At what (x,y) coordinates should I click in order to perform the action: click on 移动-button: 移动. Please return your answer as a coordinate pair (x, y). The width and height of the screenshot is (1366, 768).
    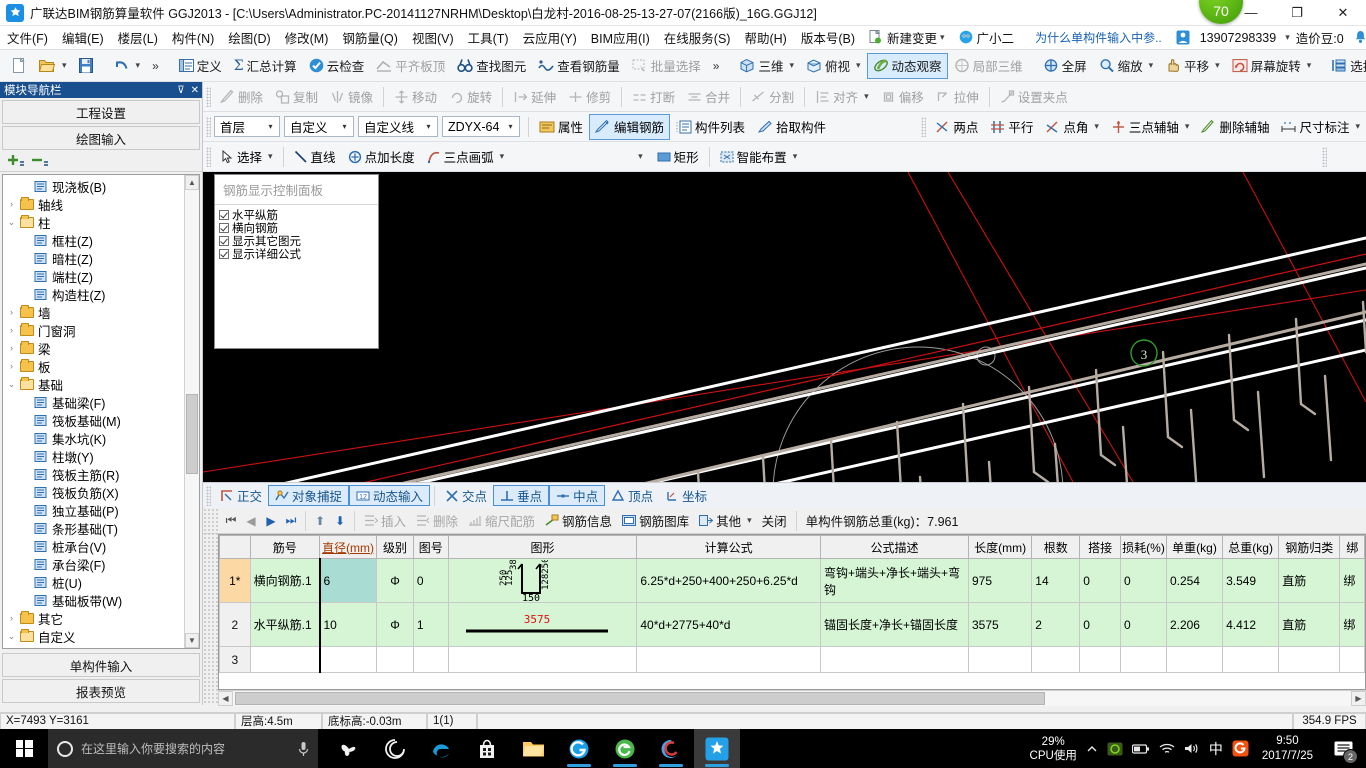
    Looking at the image, I should click on (415, 97).